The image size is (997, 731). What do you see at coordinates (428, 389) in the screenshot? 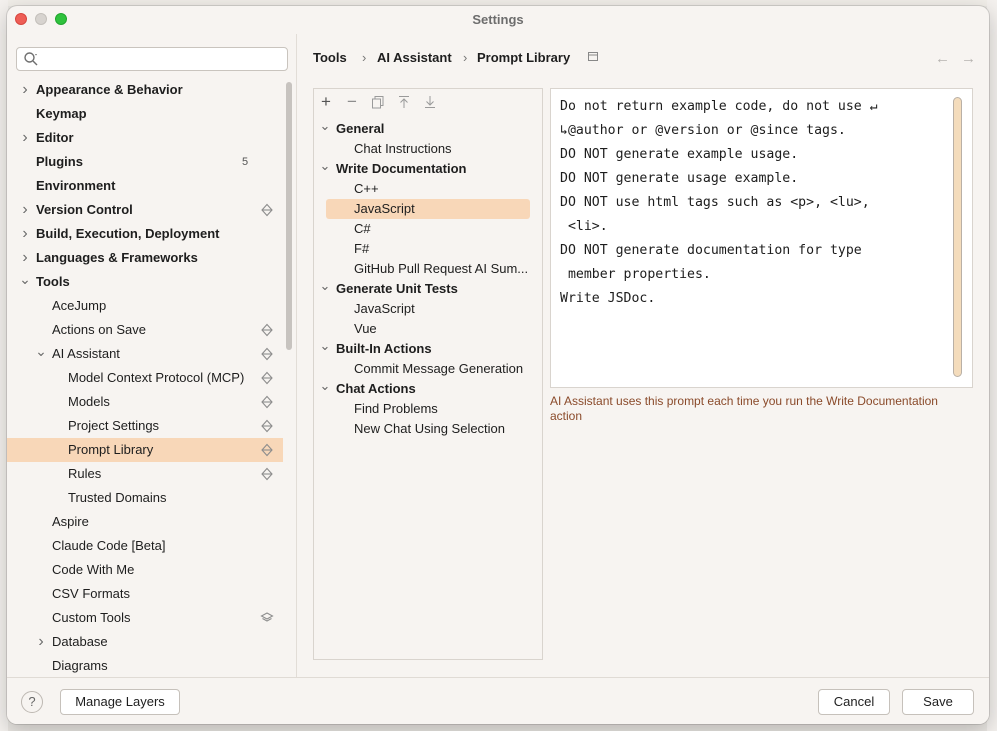
I see `prompt-group: ⌄ Chat Actions` at bounding box center [428, 389].